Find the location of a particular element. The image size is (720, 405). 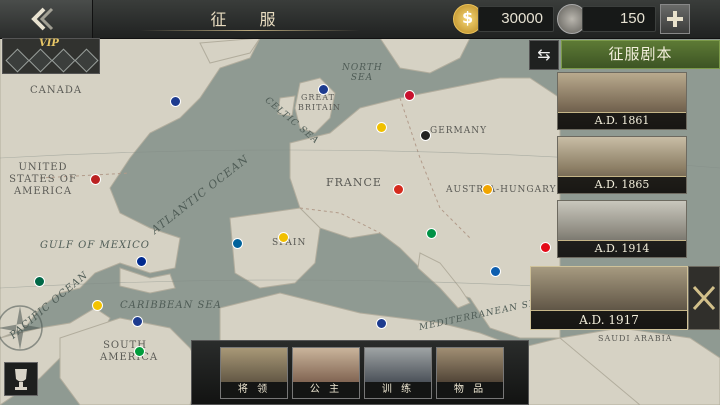

label-britain: GREAT BRITAIN is located at coordinates (319, 102).